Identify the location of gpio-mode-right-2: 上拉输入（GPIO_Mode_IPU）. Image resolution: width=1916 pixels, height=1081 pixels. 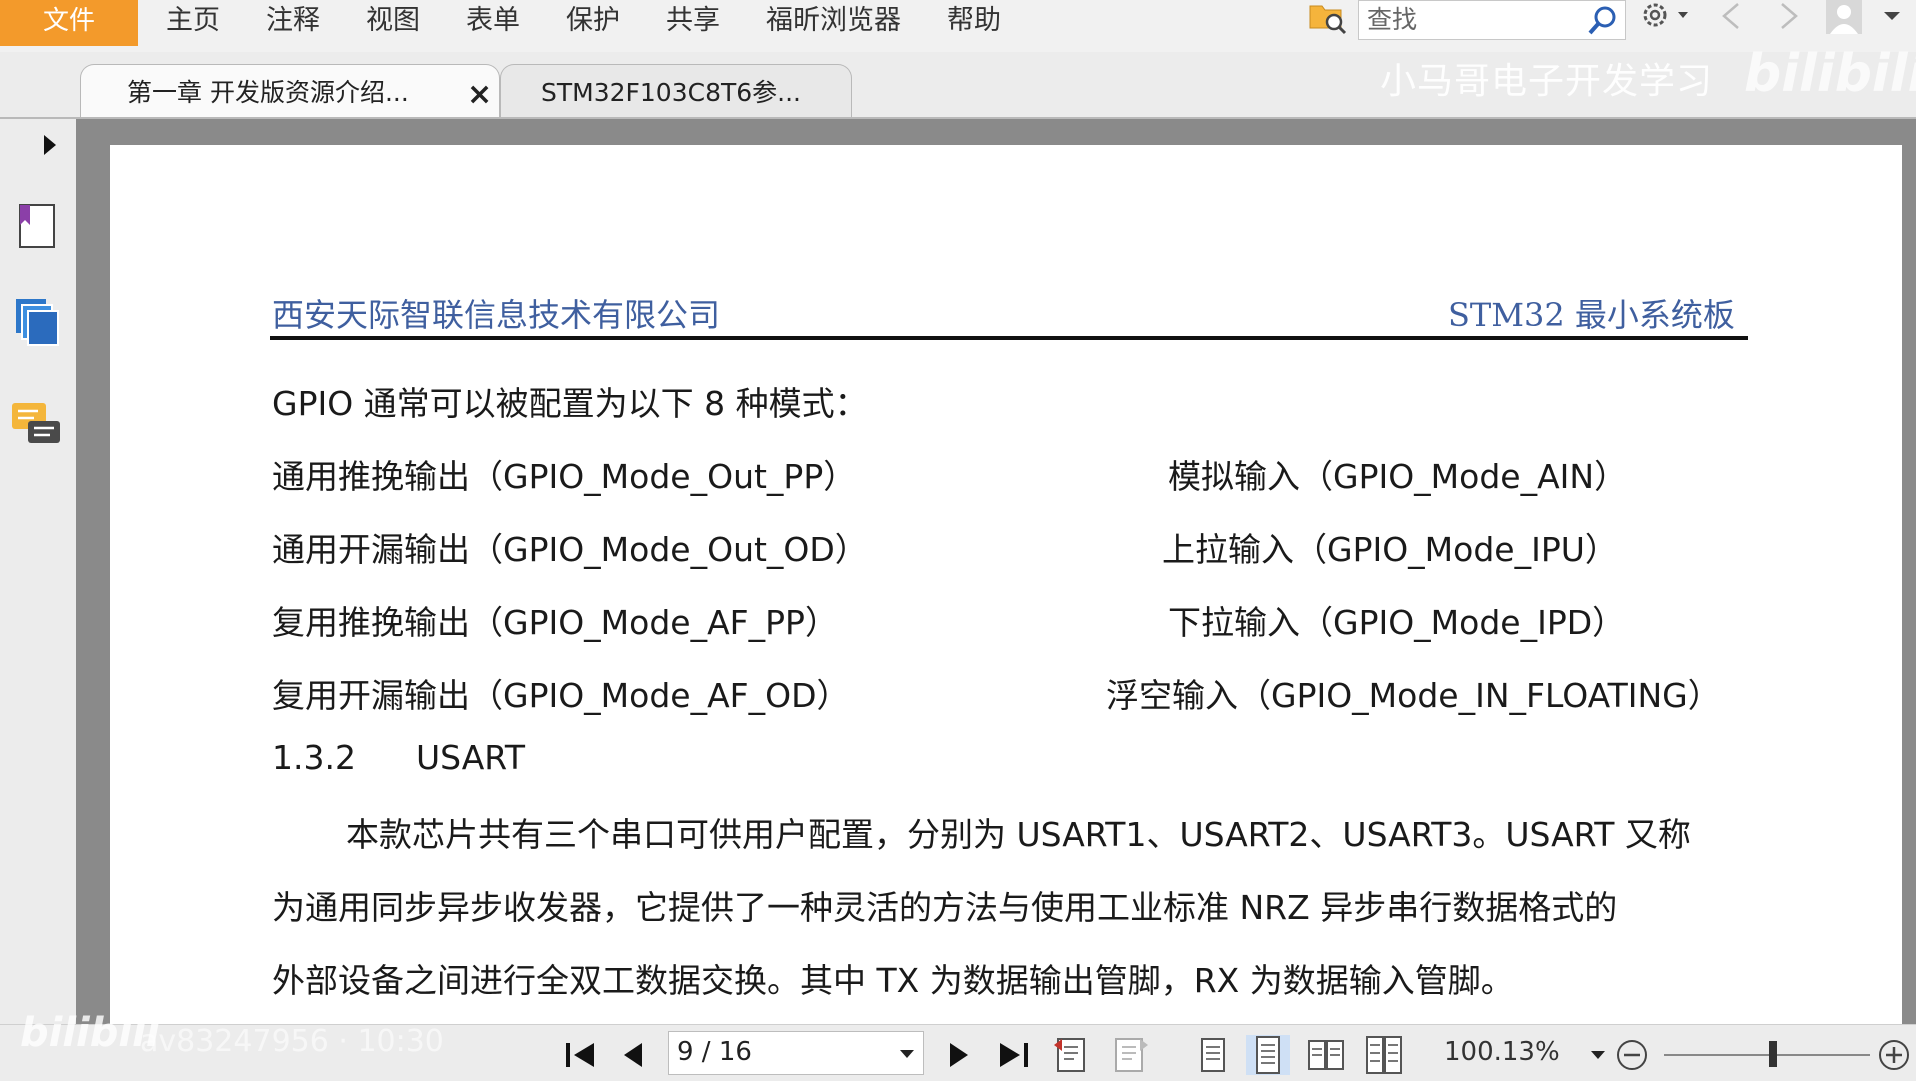
(1390, 549).